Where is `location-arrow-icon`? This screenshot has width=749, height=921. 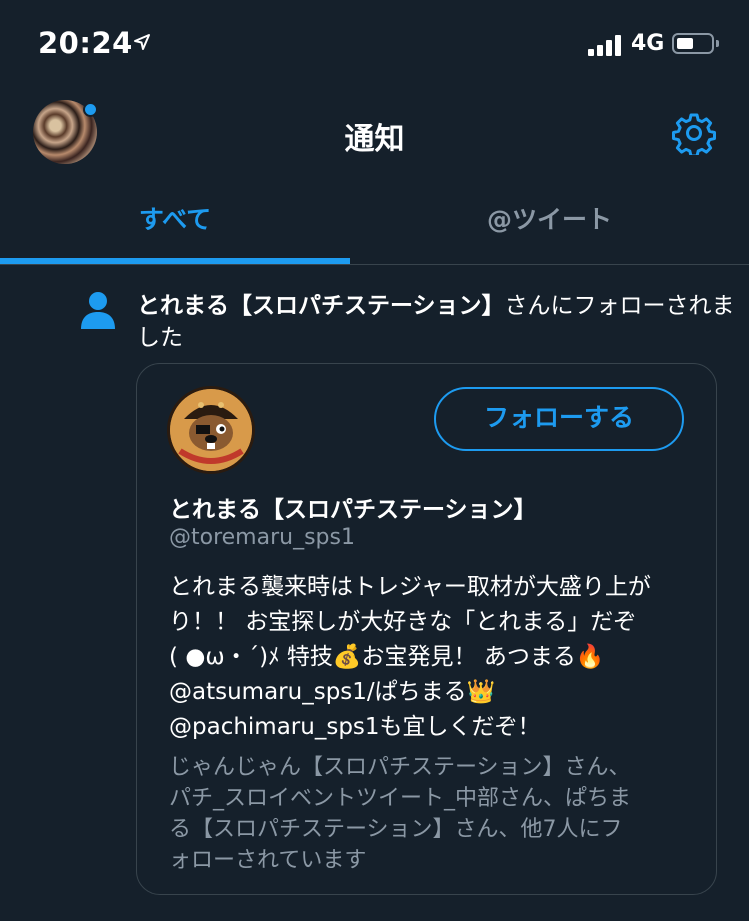 location-arrow-icon is located at coordinates (142, 42).